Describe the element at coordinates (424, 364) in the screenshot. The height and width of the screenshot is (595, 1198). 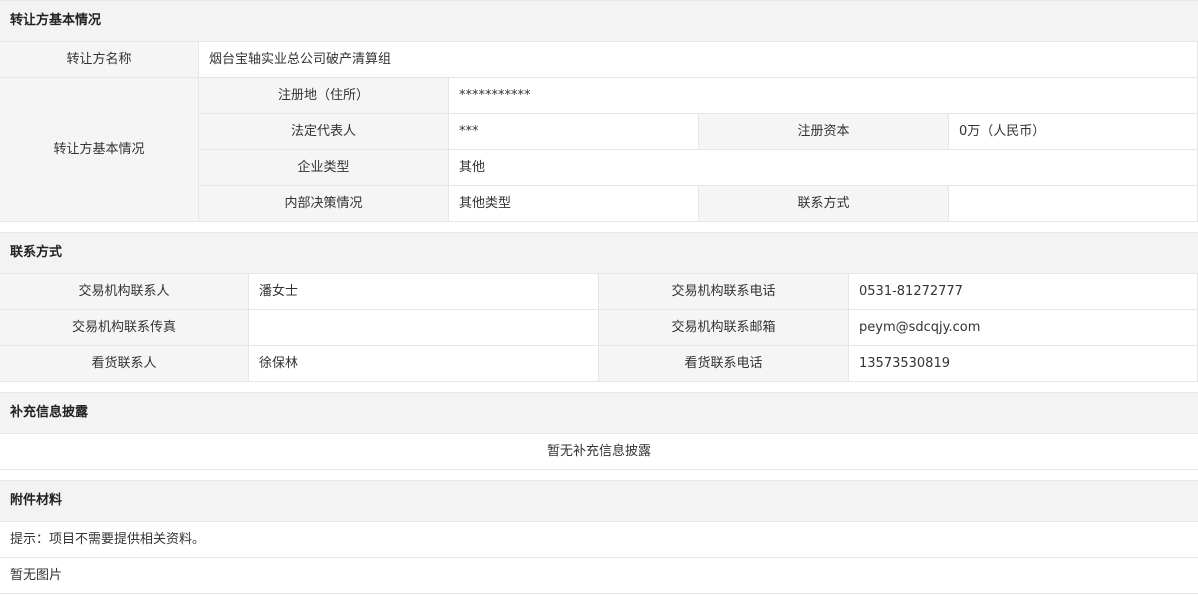
I see `viewing-contact-value: 徐保林` at that location.